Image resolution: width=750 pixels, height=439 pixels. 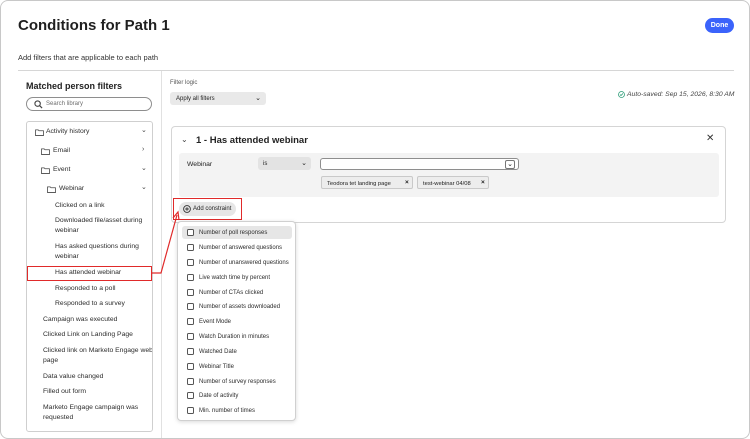 What do you see at coordinates (719, 25) in the screenshot?
I see `done-button: Done` at bounding box center [719, 25].